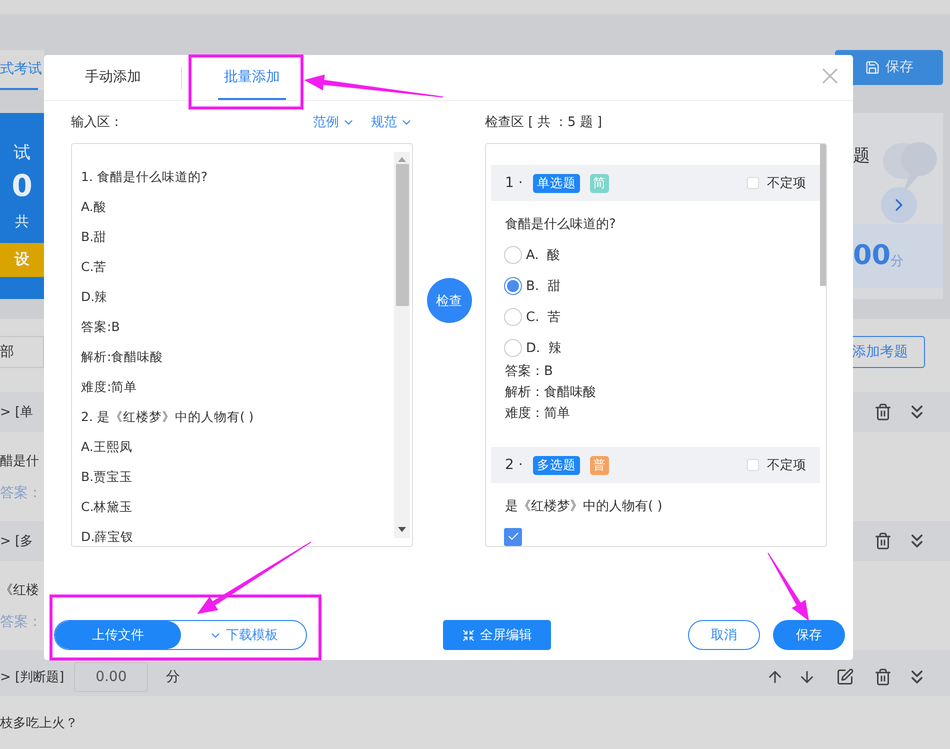 This screenshot has height=749, width=950. I want to click on option-label: B. 甜, so click(543, 286).